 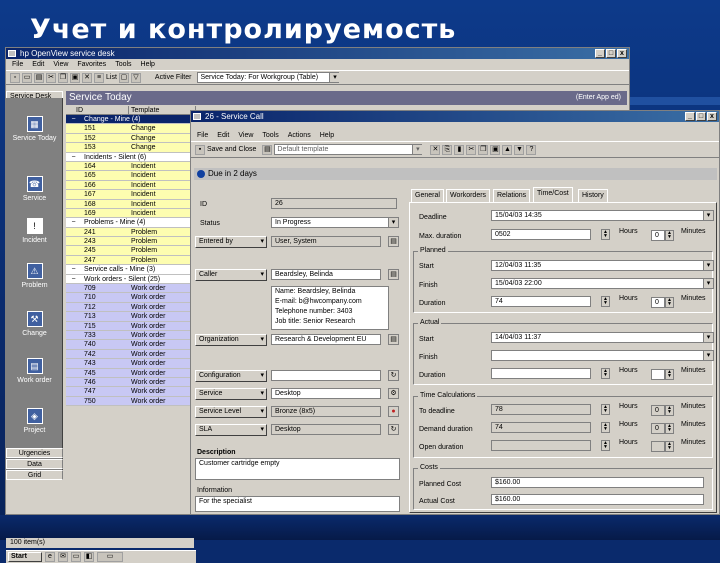 What do you see at coordinates (507, 149) in the screenshot?
I see `up-arrow-icon: ▲` at bounding box center [507, 149].